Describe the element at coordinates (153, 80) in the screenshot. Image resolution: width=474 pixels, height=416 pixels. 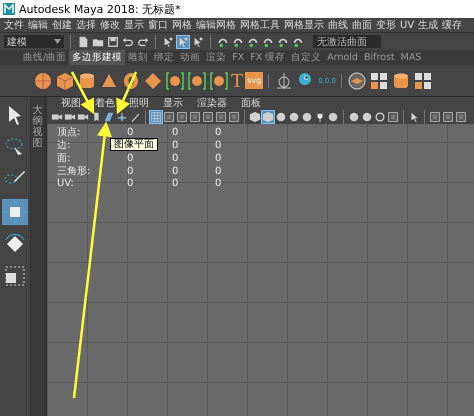
I see `diamond-icon` at that location.